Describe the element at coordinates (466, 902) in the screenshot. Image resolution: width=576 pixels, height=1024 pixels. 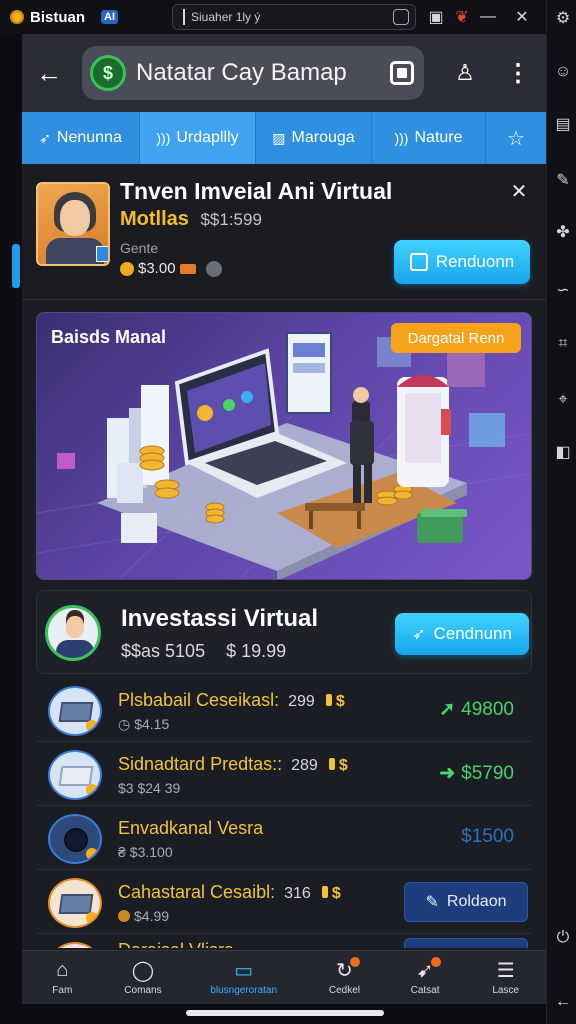
I see `roldaon-button: ✎ Roldaon` at that location.